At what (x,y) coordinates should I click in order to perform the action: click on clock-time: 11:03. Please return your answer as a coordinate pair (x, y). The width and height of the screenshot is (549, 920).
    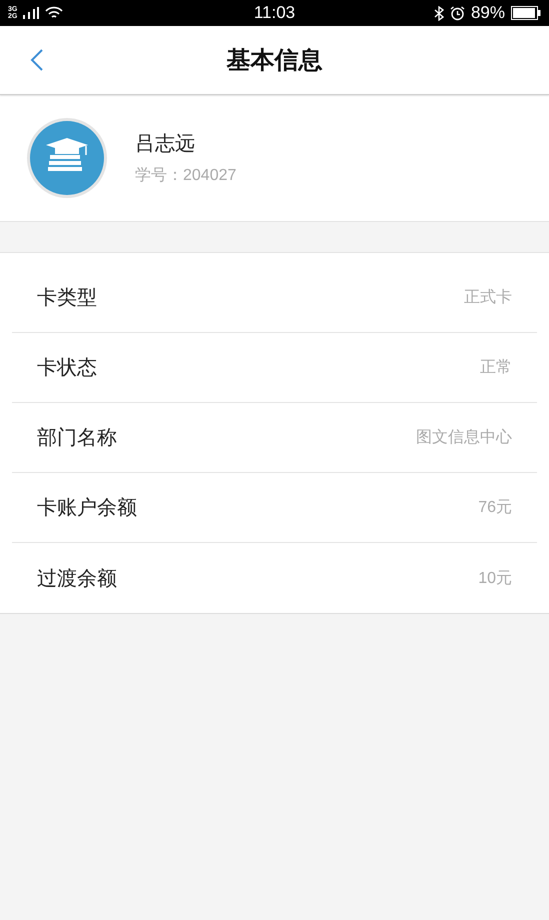
    Looking at the image, I should click on (275, 13).